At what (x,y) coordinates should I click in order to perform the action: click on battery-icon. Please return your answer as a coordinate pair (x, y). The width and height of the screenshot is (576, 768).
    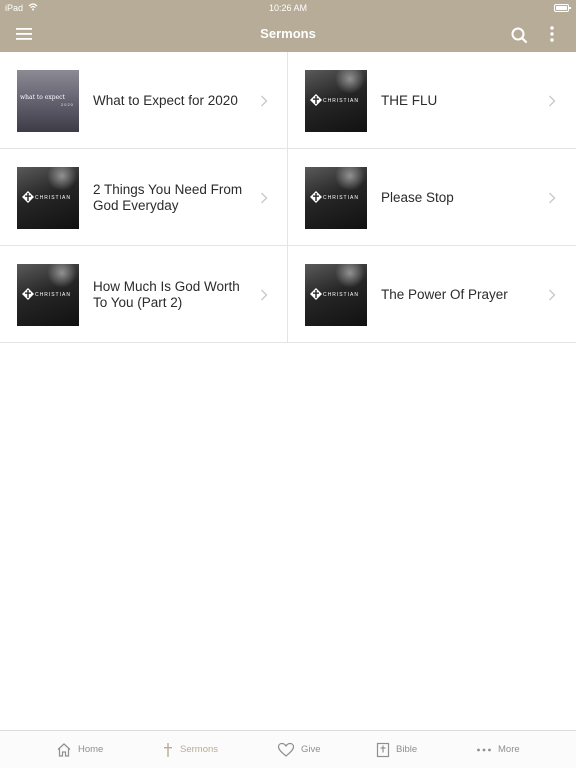
    Looking at the image, I should click on (562, 8).